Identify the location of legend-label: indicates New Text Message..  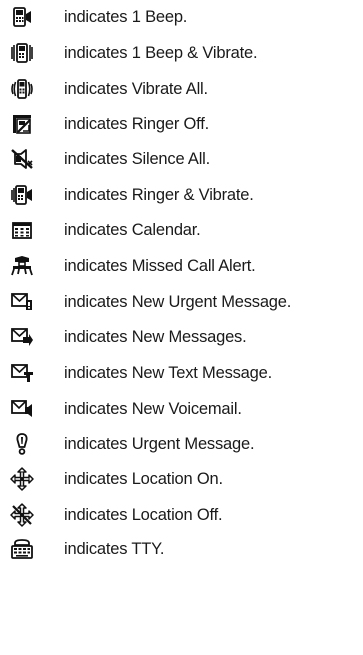
(168, 373).